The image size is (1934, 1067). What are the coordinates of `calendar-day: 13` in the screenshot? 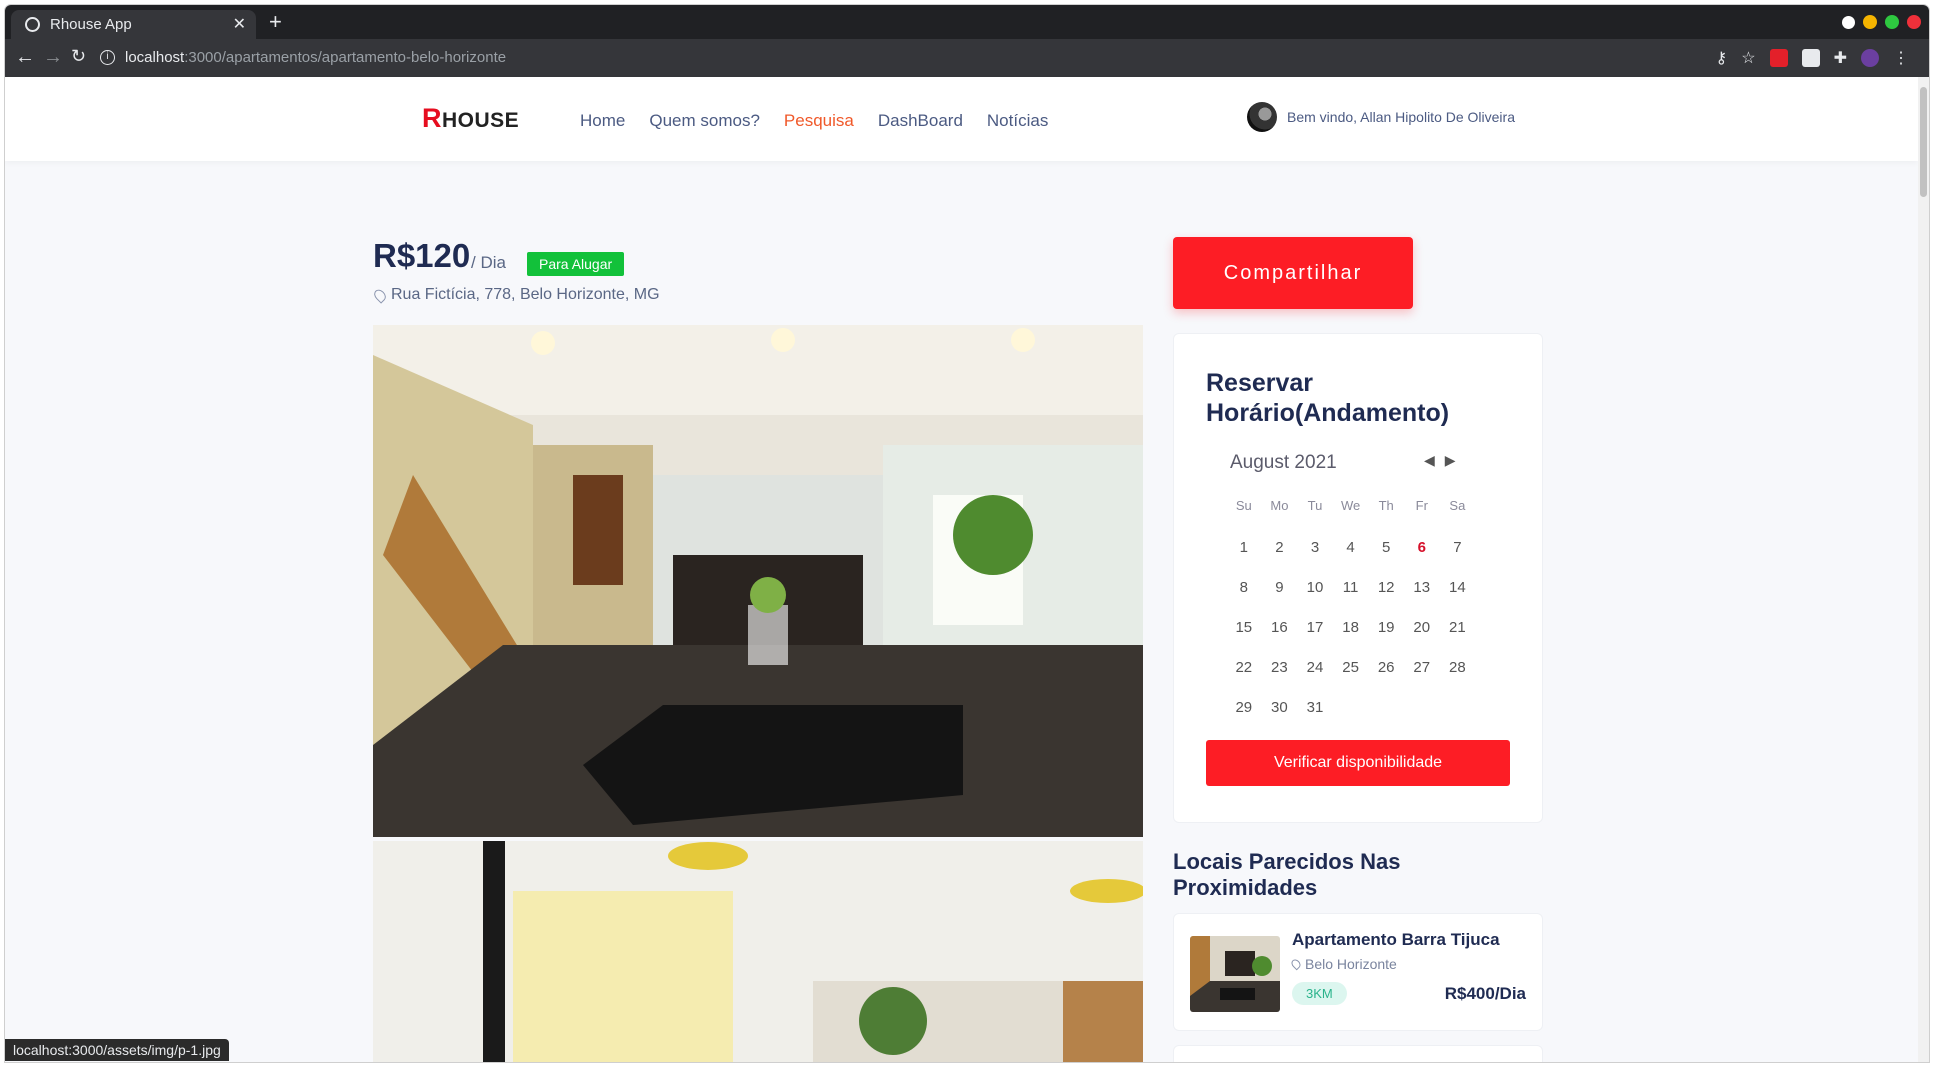 It's located at (1422, 588).